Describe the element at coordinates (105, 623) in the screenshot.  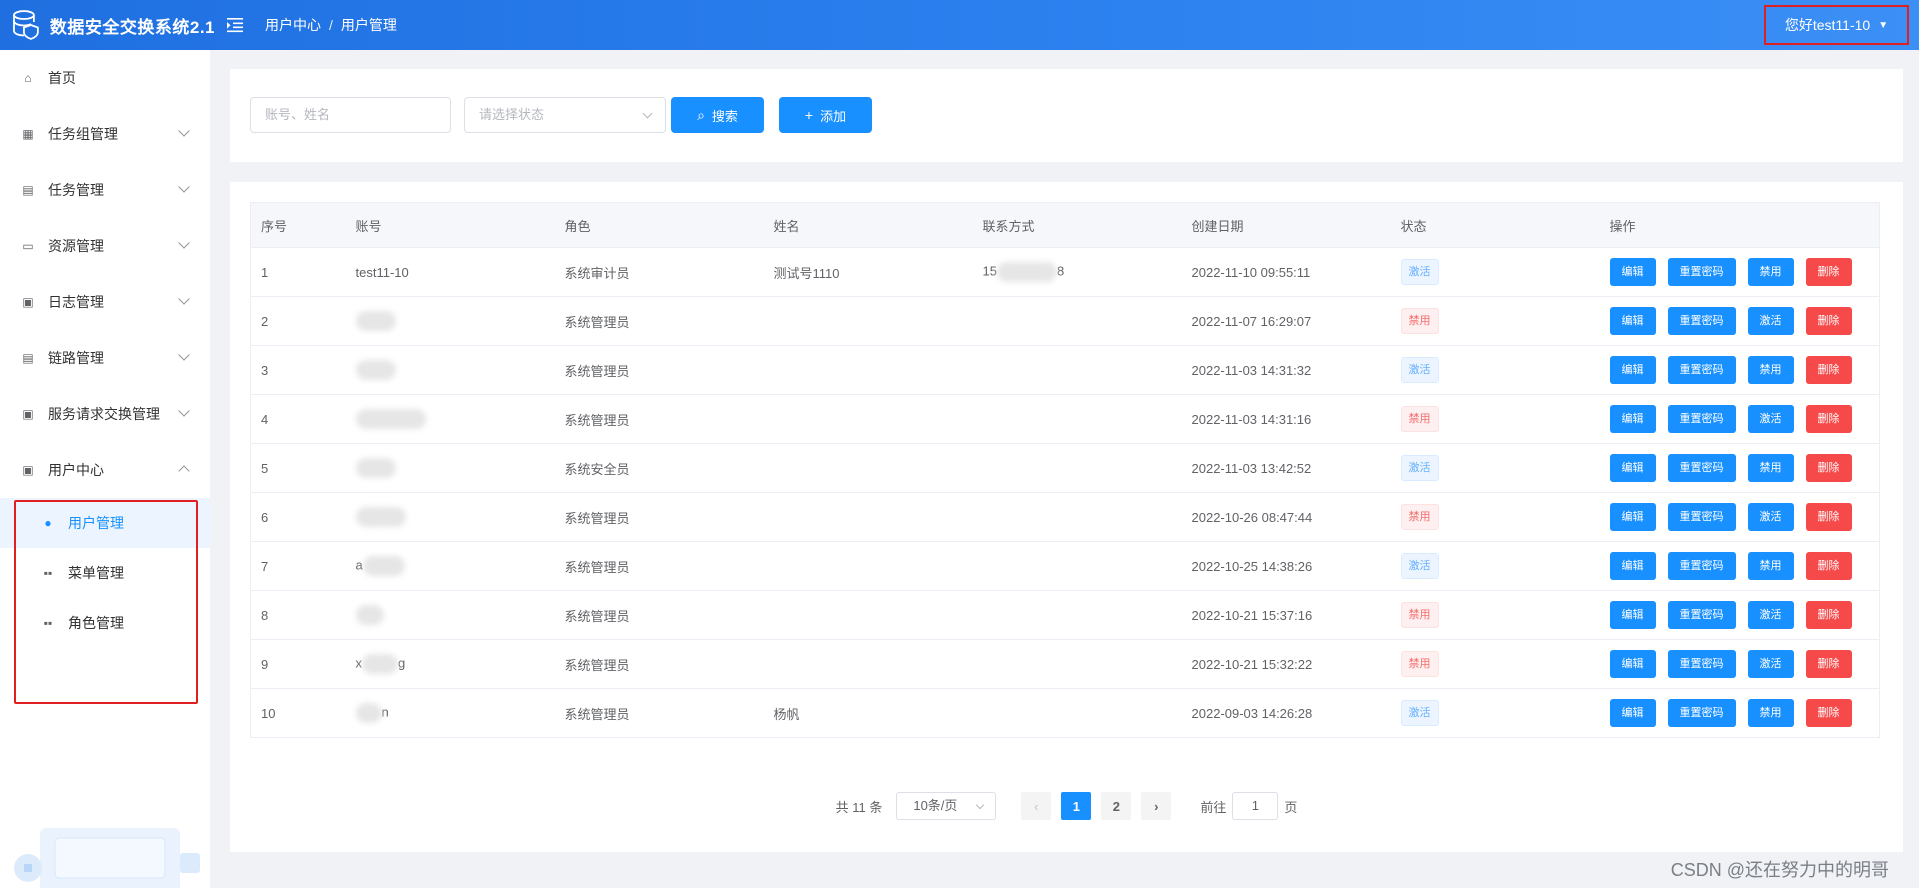
I see `sidebar-subitem-role-management: ▪▪ 角色管理` at that location.